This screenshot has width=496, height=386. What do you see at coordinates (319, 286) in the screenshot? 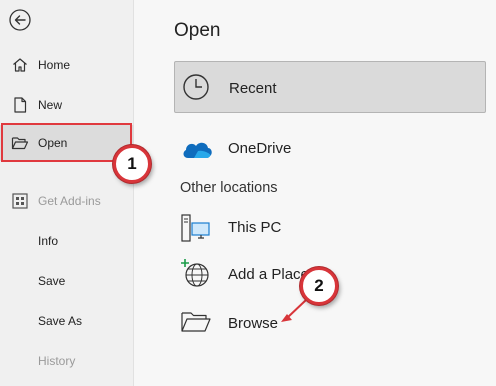
I see `step-2-badge: 2` at bounding box center [319, 286].